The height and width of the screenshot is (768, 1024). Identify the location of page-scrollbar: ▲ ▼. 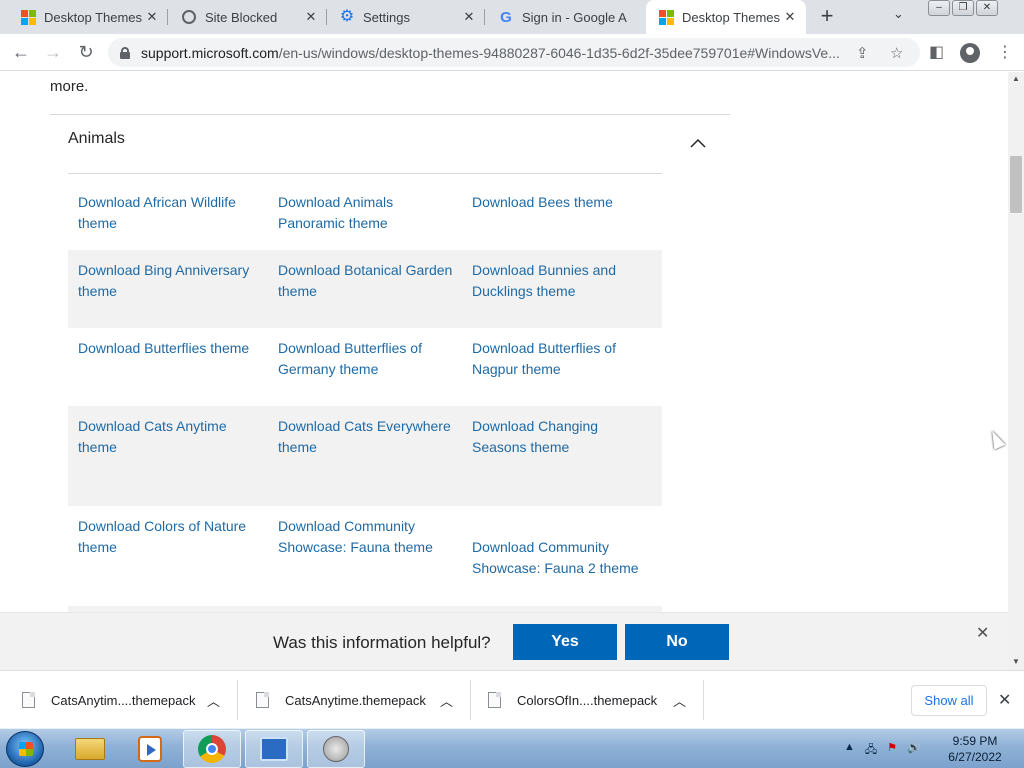
(1016, 371).